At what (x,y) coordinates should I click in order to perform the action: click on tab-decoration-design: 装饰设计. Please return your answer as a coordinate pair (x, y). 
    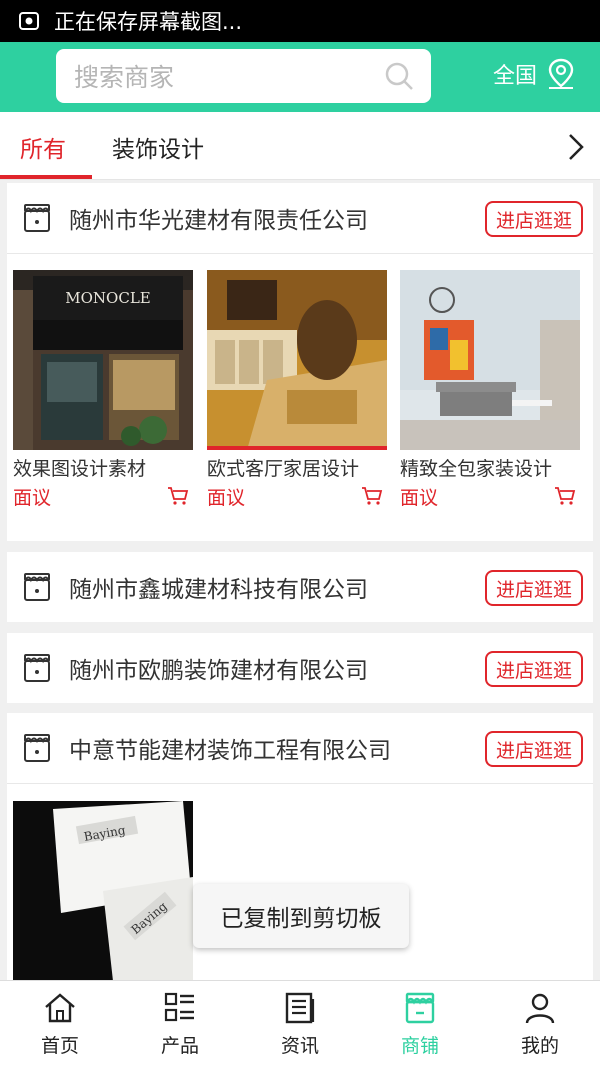
    Looking at the image, I should click on (158, 147).